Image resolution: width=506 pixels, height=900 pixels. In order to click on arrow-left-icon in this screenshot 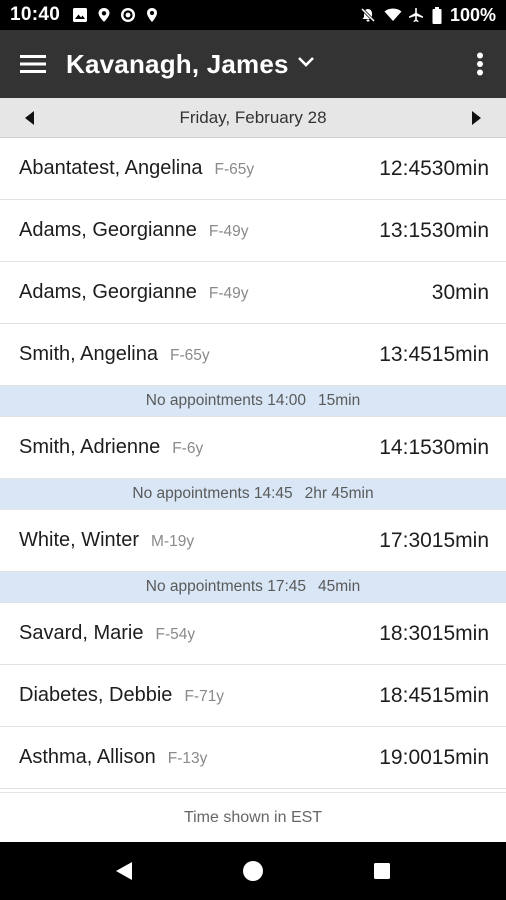, I will do `click(30, 118)`.